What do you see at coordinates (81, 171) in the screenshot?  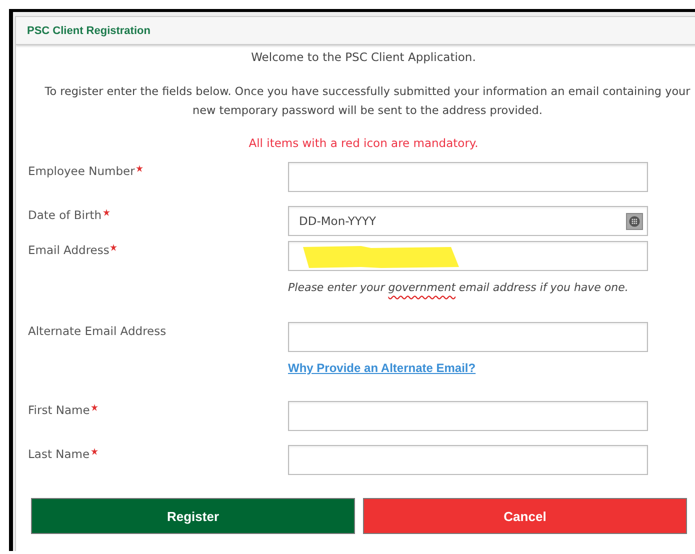 I see `field-label: Employee Number` at bounding box center [81, 171].